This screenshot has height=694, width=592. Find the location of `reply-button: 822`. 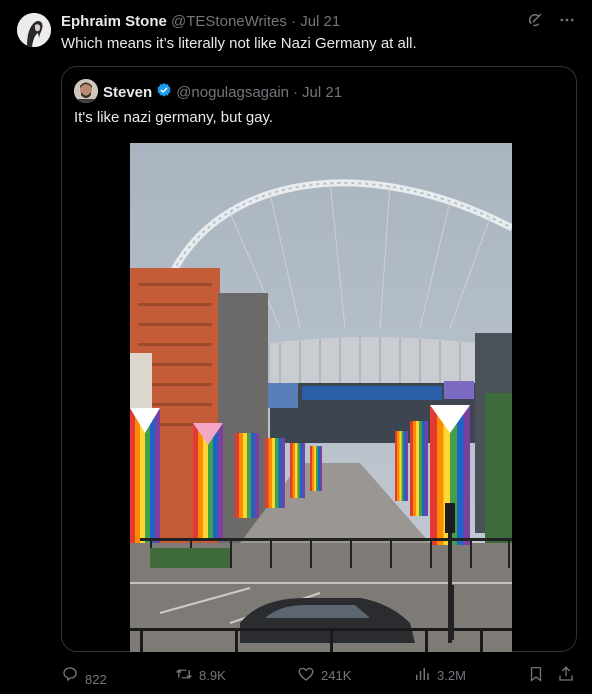

reply-button: 822 is located at coordinates (84, 676).